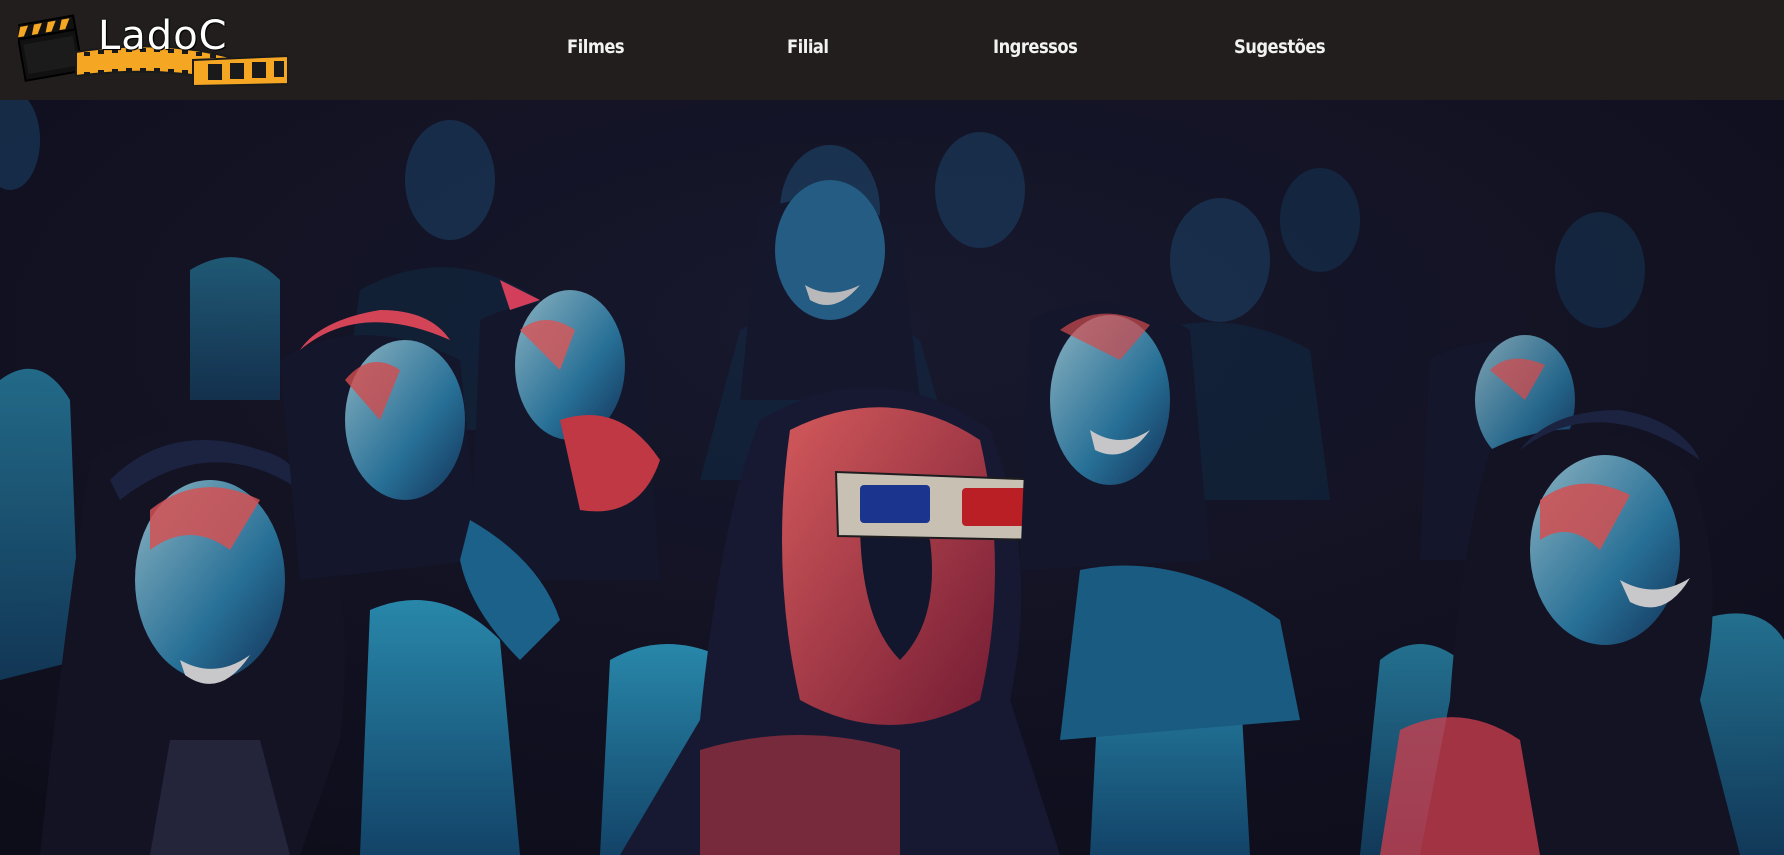 This screenshot has height=855, width=1784. I want to click on nav-item-filmes: Filmes, so click(596, 47).